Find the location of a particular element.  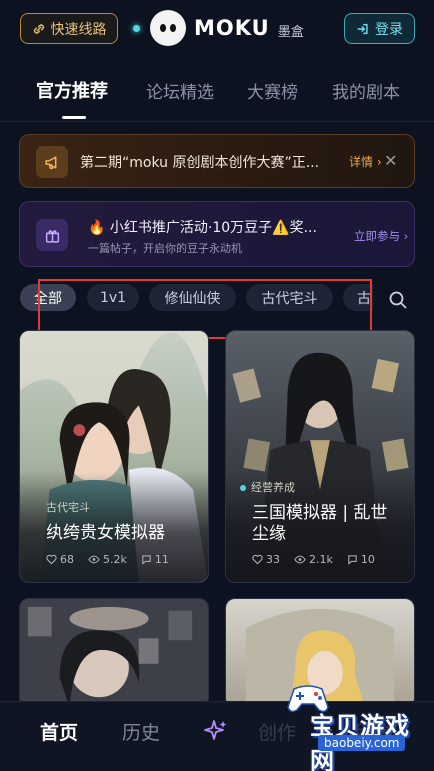

sparkle-icon is located at coordinates (216, 731).